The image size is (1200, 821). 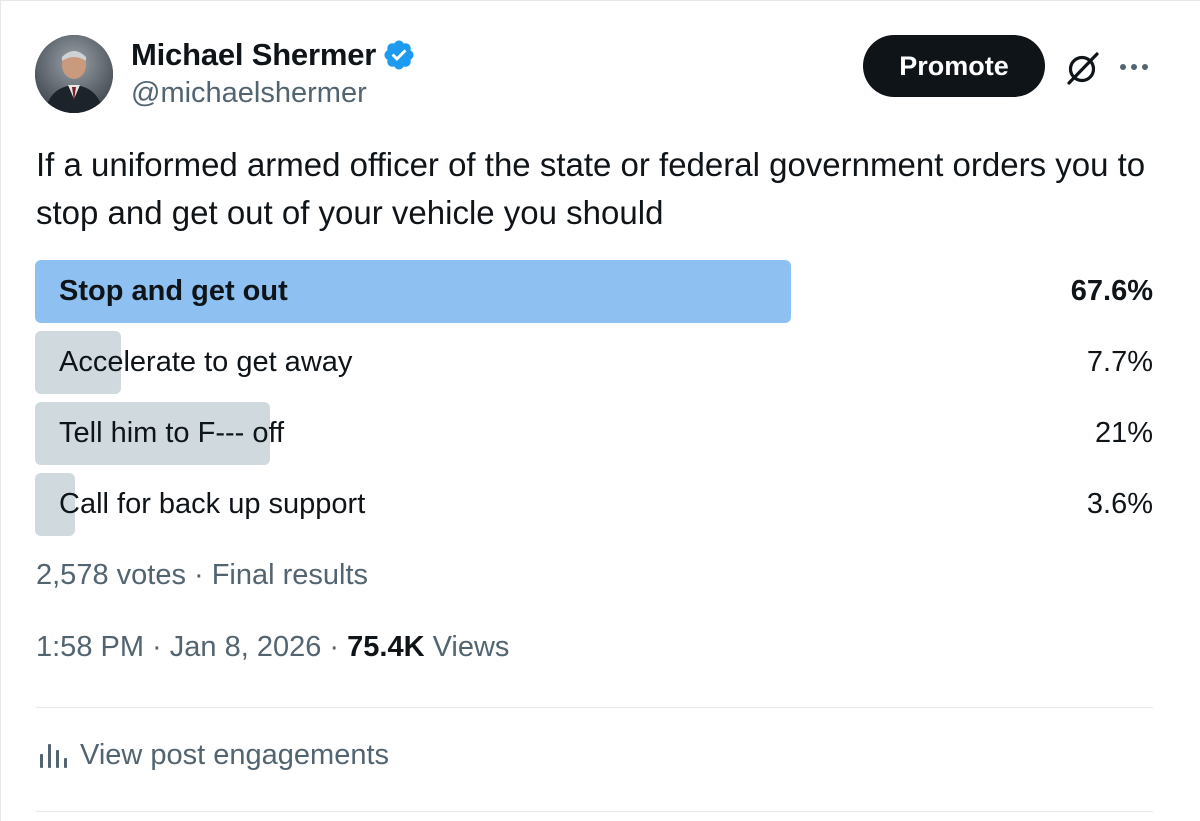 What do you see at coordinates (172, 433) in the screenshot?
I see `poll-option-label: Tell him to F--- off` at bounding box center [172, 433].